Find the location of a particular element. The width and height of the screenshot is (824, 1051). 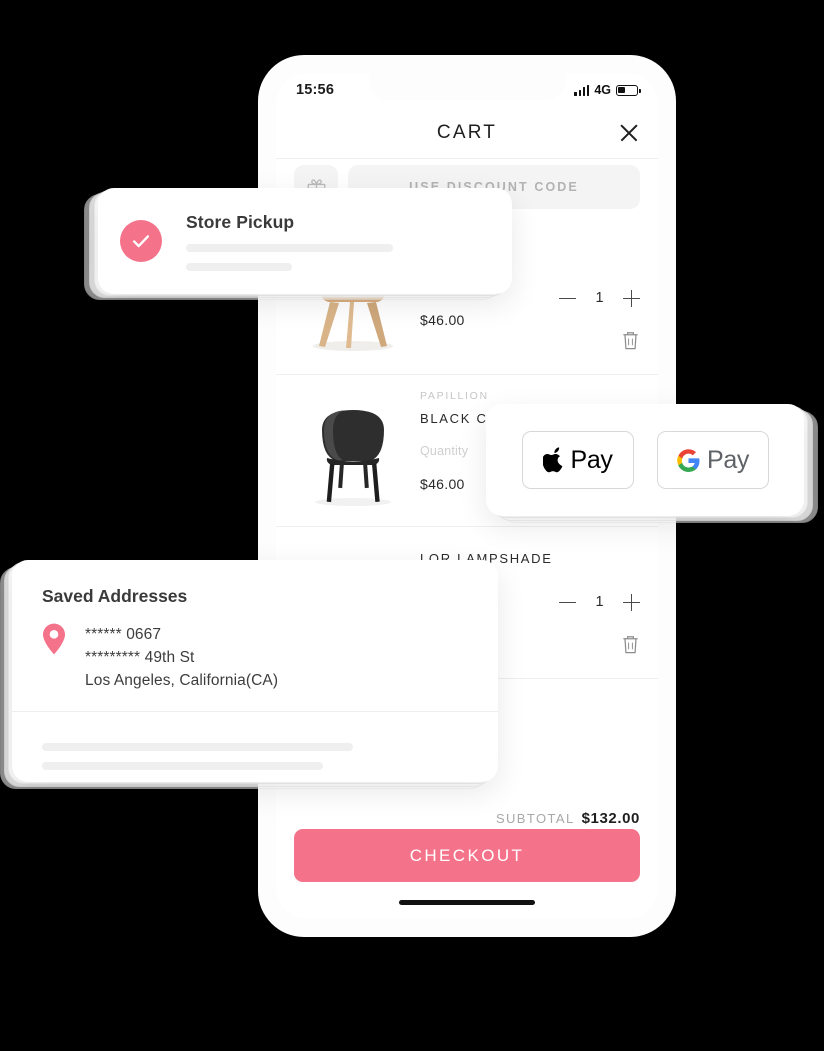

google-pay-label: Pay is located at coordinates (728, 459).